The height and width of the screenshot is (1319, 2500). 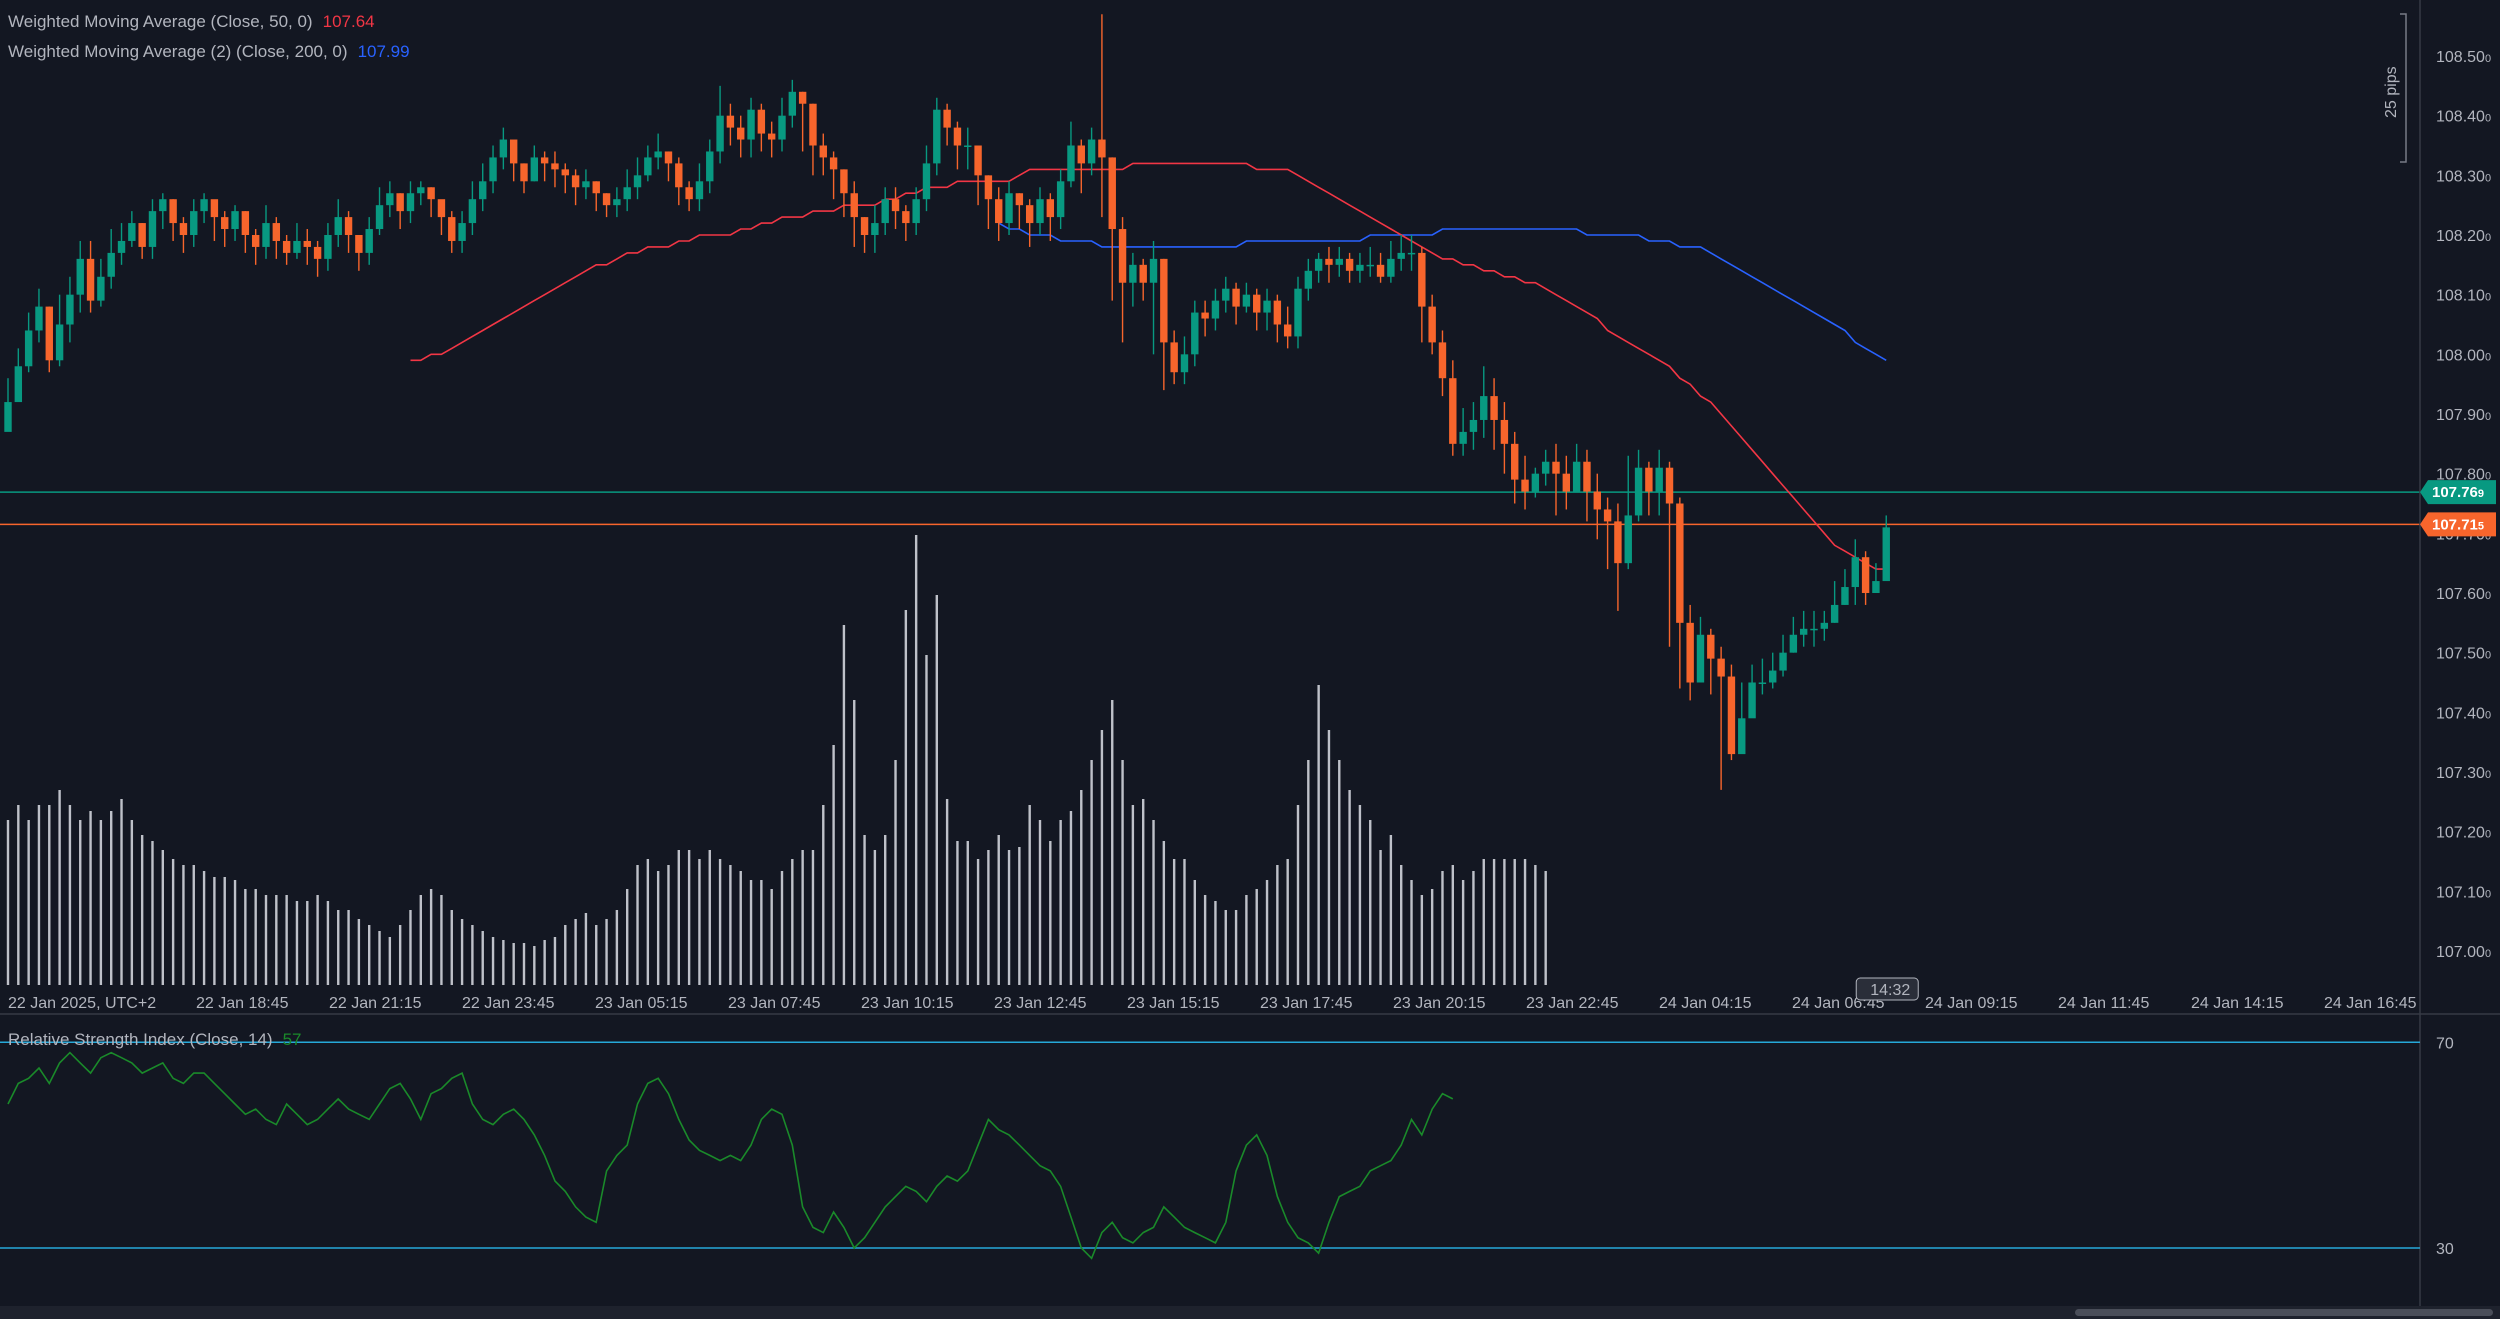 I want to click on time-tick-label: 24 Jan 11:45, so click(x=2103, y=1003).